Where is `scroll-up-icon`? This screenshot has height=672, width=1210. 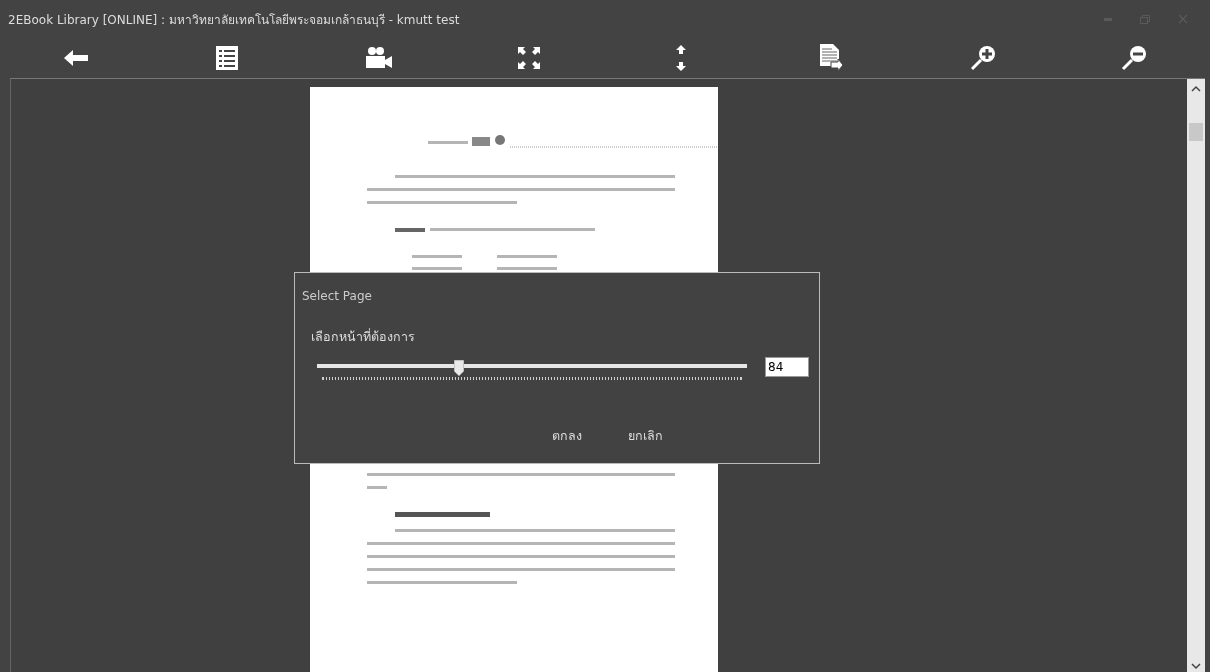 scroll-up-icon is located at coordinates (1196, 89).